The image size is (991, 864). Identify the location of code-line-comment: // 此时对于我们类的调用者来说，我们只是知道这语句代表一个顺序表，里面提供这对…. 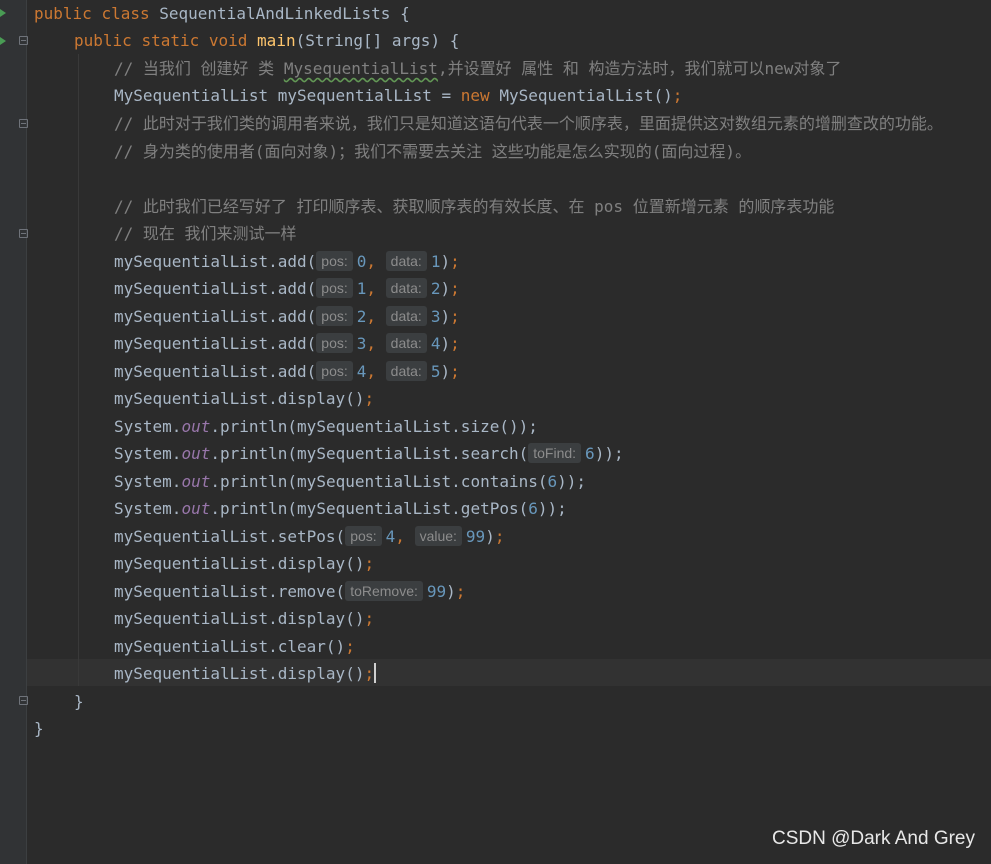
(528, 123).